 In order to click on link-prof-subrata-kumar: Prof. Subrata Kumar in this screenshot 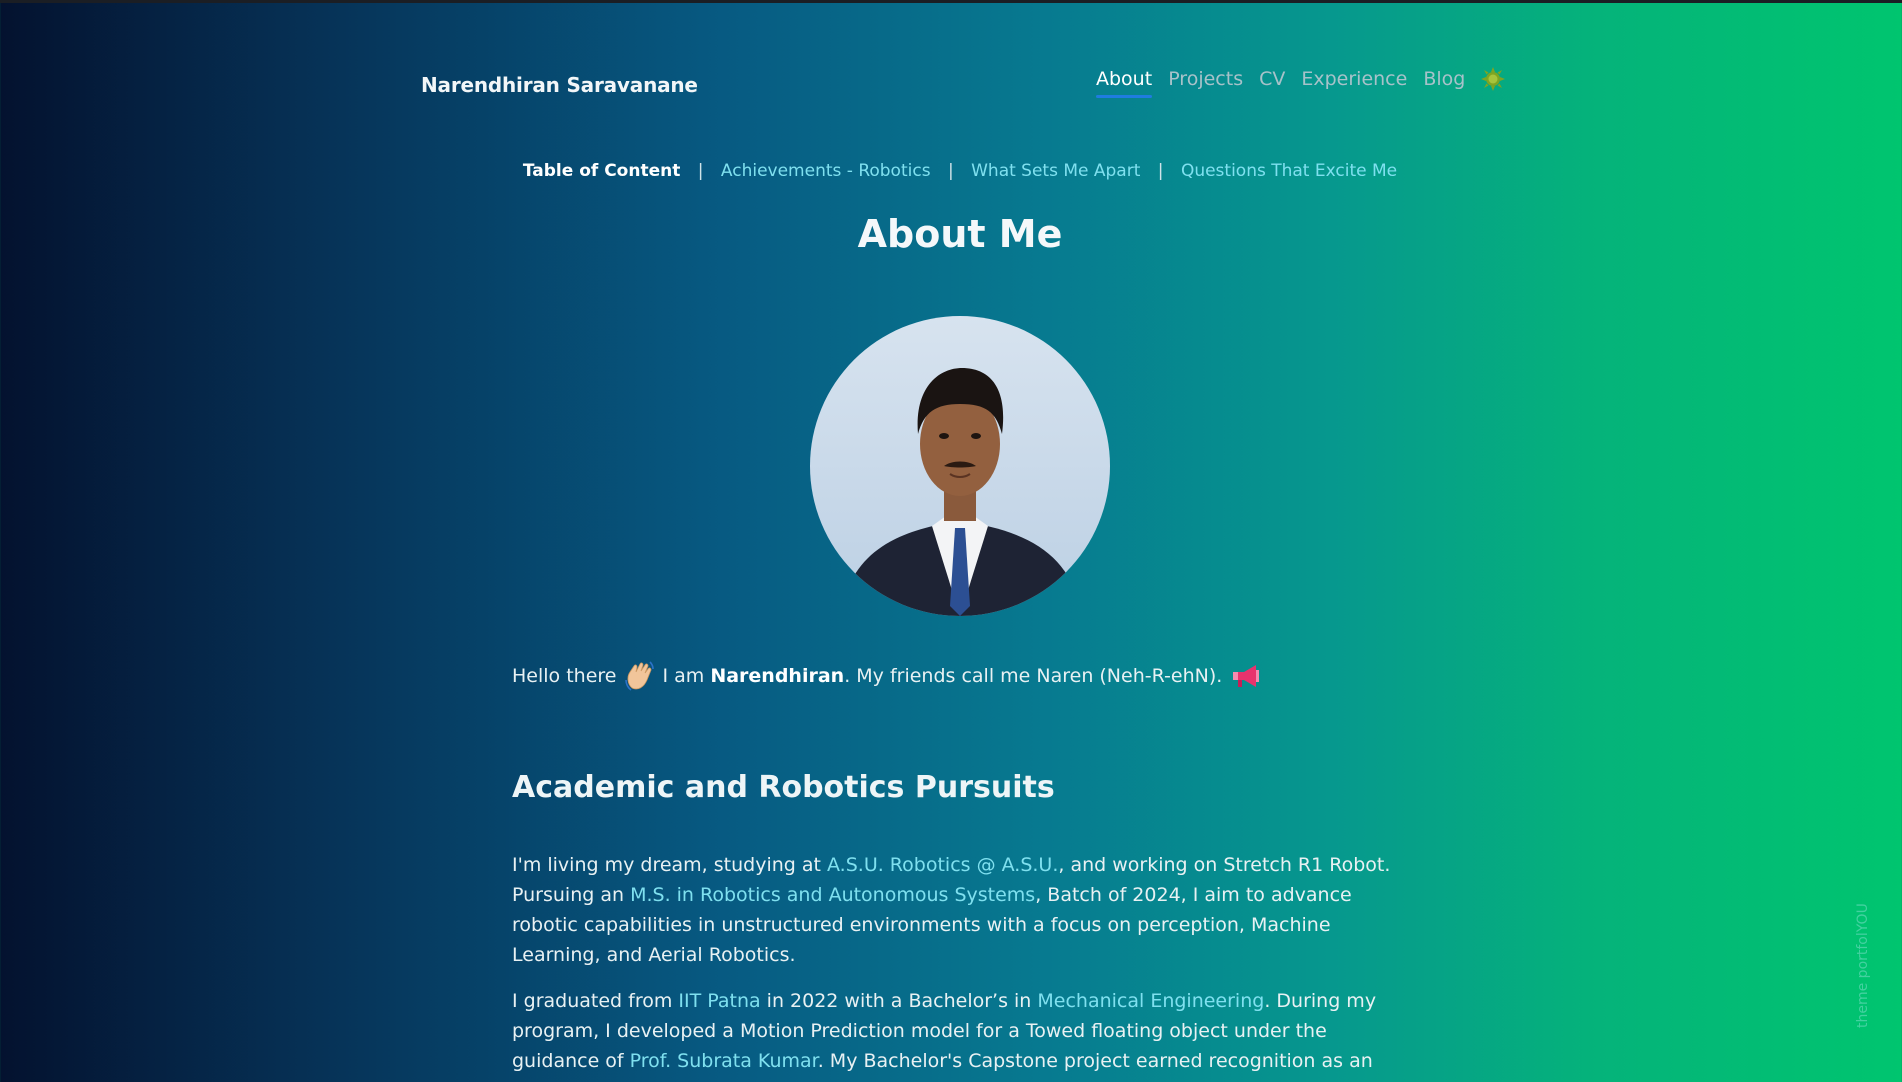, I will do `click(724, 1061)`.